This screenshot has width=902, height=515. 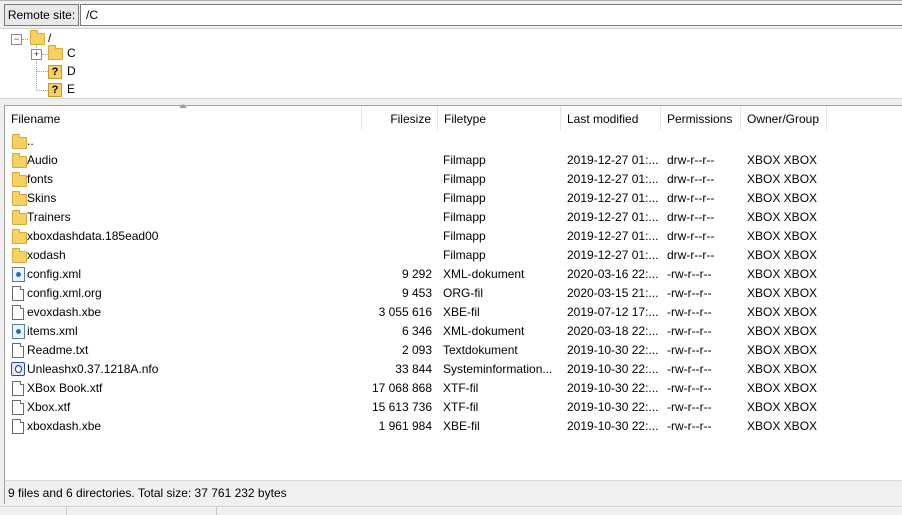 I want to click on column-header-filename: Filename, so click(x=183, y=118).